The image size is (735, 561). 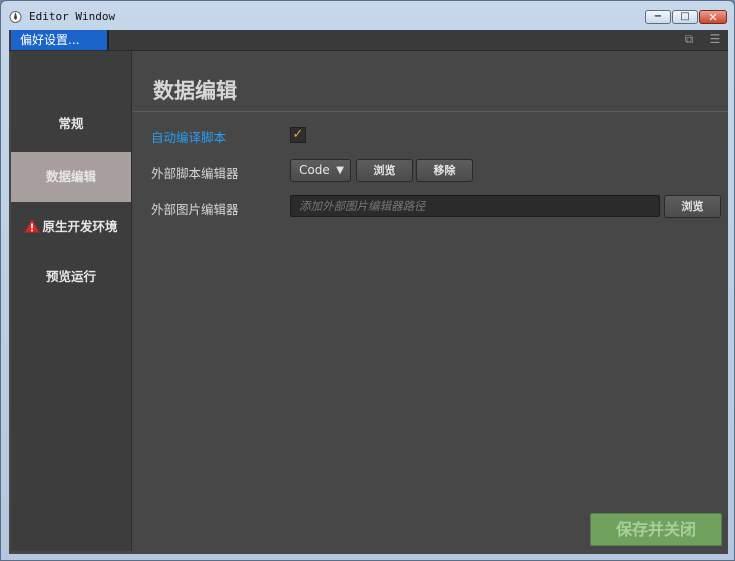 I want to click on maximize-button: □, so click(x=685, y=17).